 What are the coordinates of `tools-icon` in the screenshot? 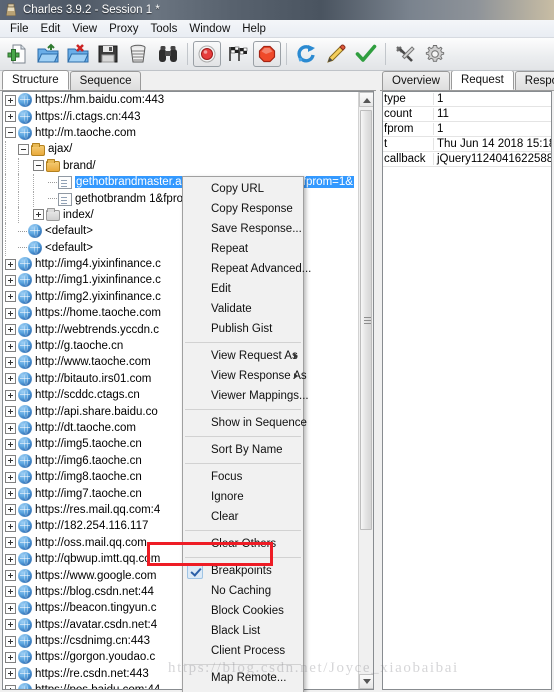 It's located at (405, 54).